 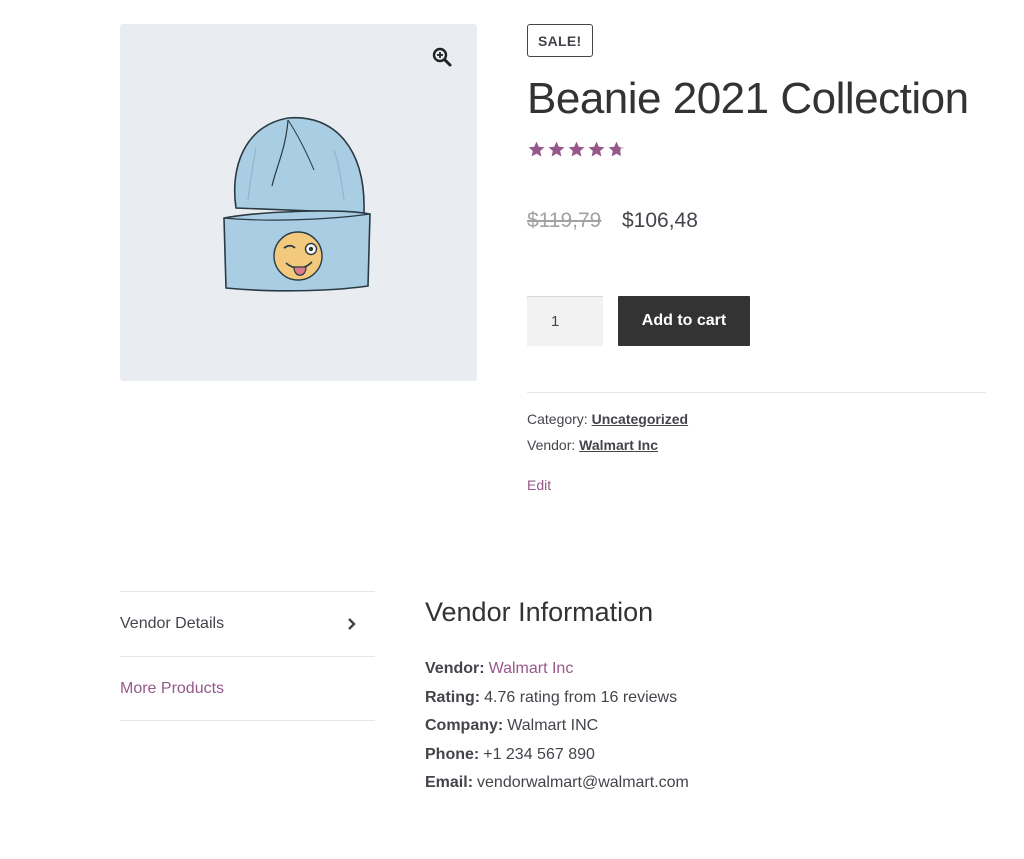 I want to click on sale-badge: SALE!, so click(x=560, y=40).